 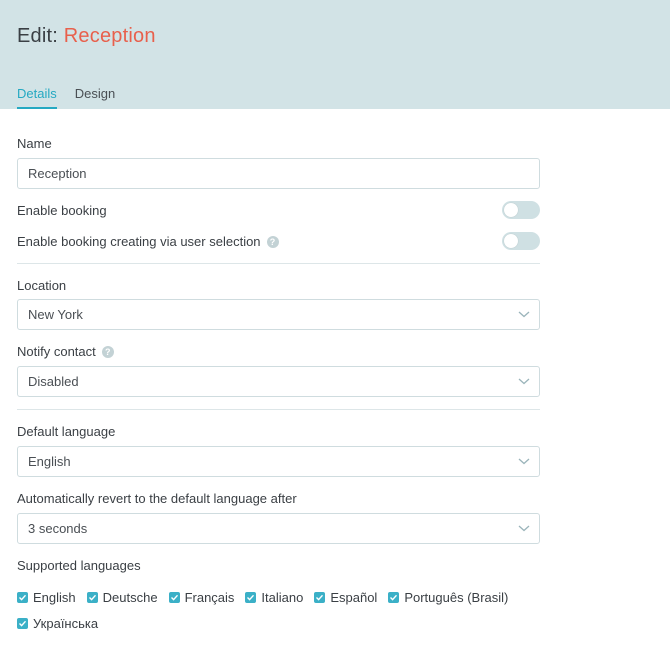 What do you see at coordinates (278, 381) in the screenshot?
I see `notify-contact-select: Disabled` at bounding box center [278, 381].